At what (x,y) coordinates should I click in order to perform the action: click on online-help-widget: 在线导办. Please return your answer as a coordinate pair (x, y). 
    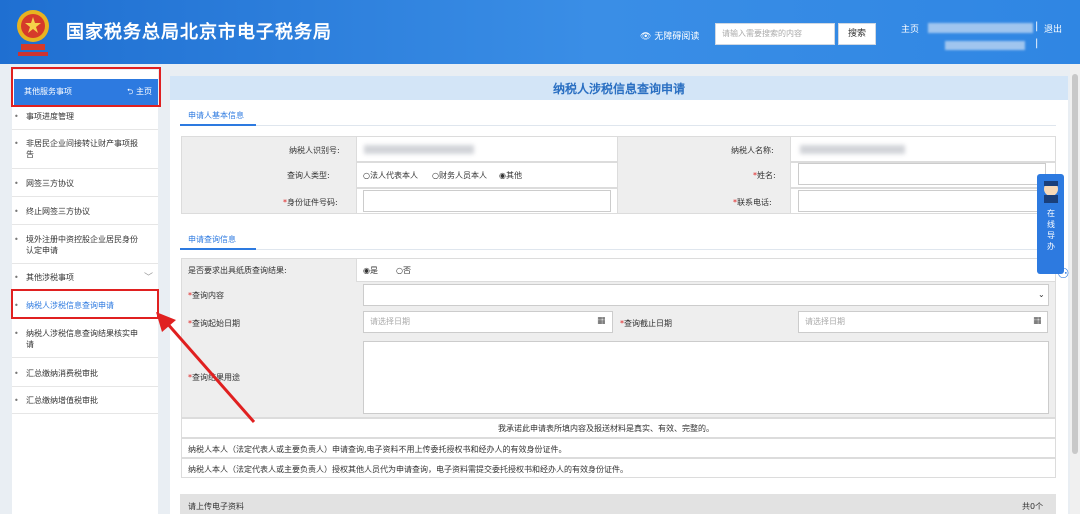
    Looking at the image, I should click on (1050, 224).